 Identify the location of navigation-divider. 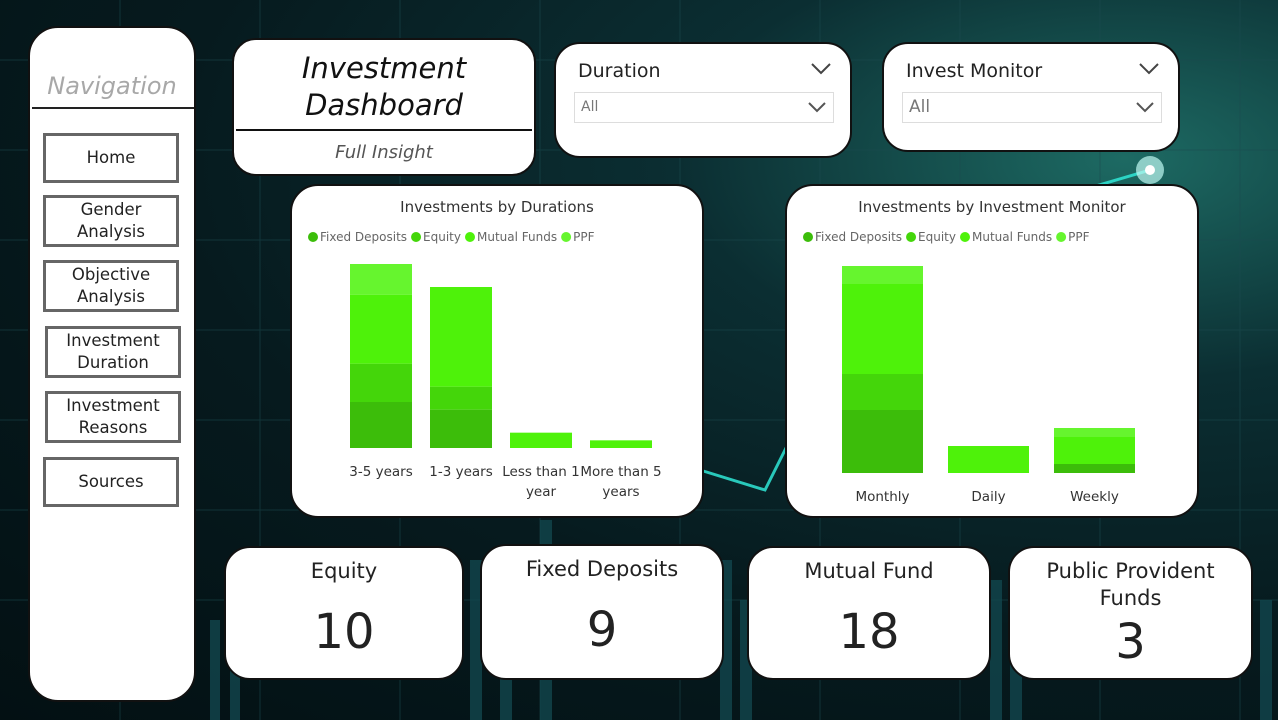
(113, 108).